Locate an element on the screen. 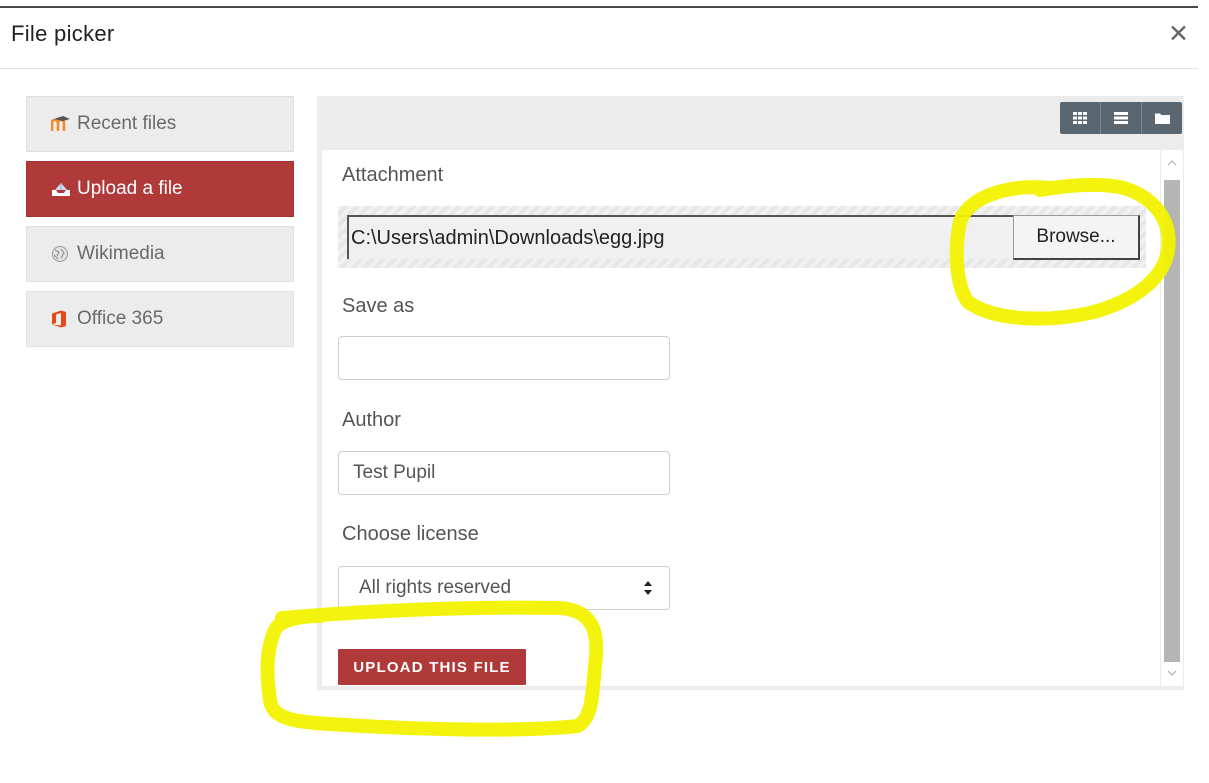  scroll-thumb is located at coordinates (1172, 421).